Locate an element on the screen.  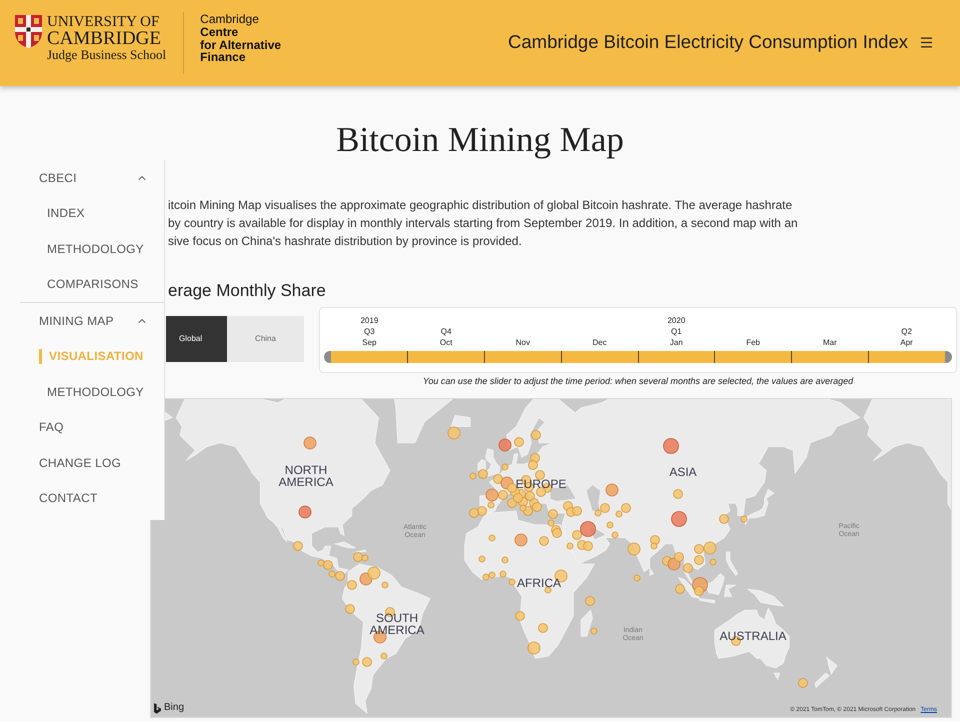
sidebar-item: CBECI is located at coordinates (82, 178).